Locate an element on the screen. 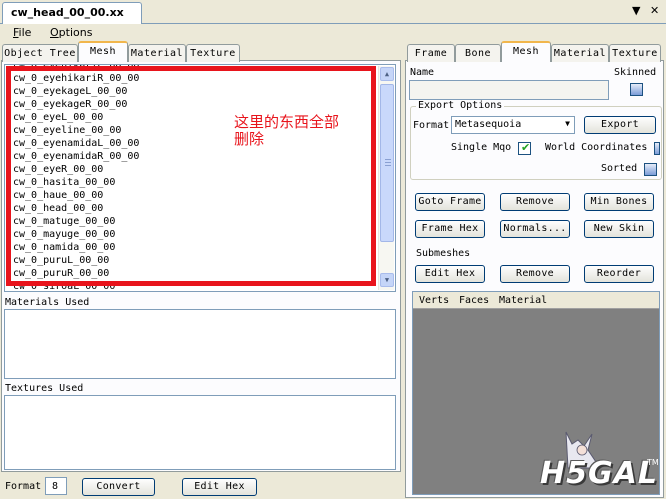  goto-frame-button: Goto Frame is located at coordinates (450, 202).